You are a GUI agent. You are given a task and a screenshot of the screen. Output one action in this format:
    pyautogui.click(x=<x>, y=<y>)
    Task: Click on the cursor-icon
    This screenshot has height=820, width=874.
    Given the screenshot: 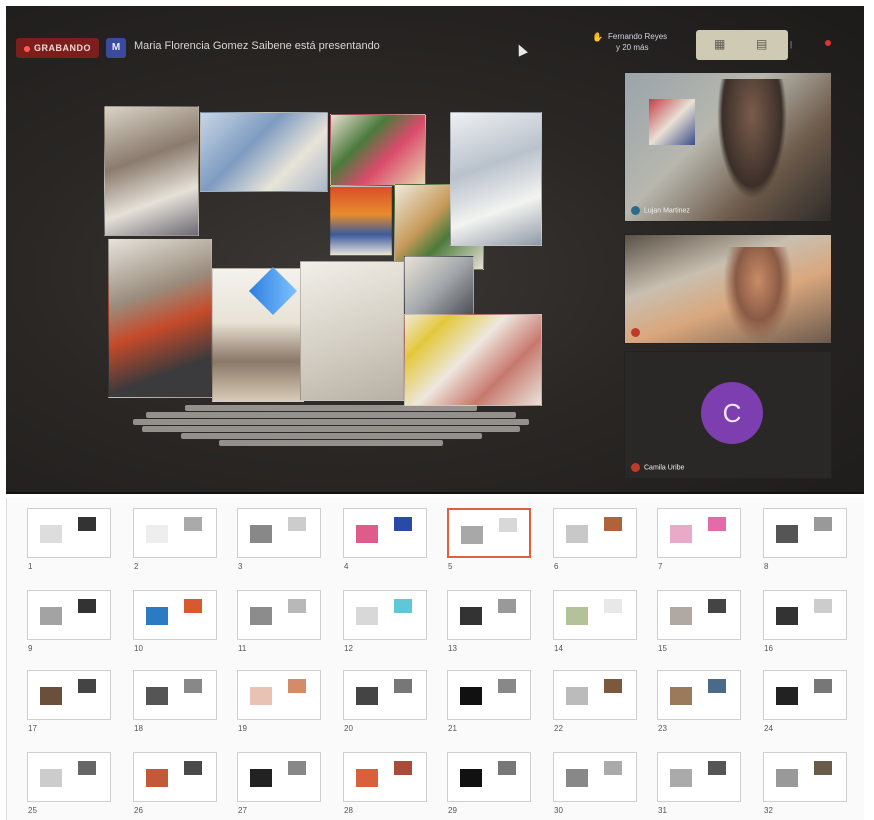 What is the action you would take?
    pyautogui.click(x=521, y=49)
    